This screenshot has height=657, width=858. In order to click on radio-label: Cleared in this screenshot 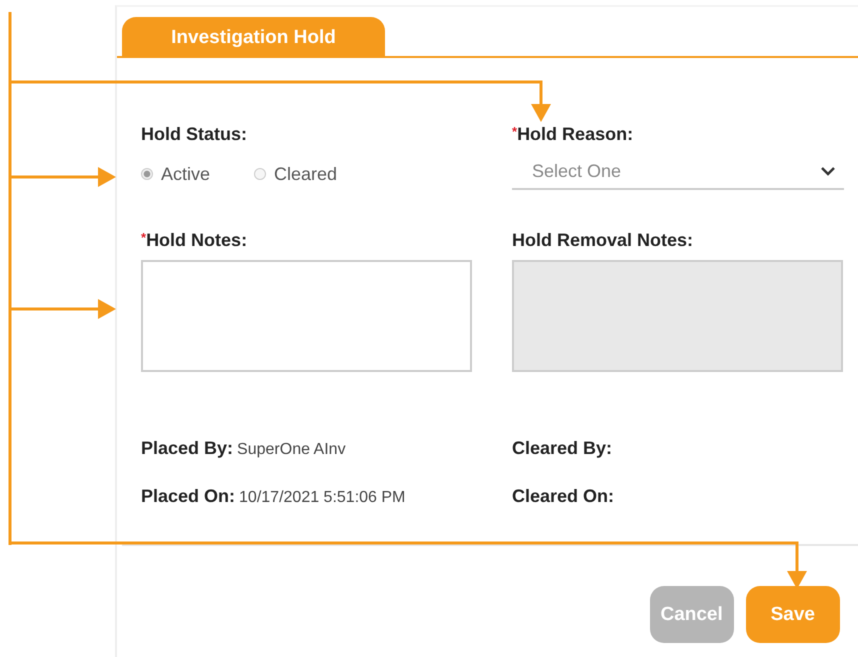, I will do `click(306, 174)`.